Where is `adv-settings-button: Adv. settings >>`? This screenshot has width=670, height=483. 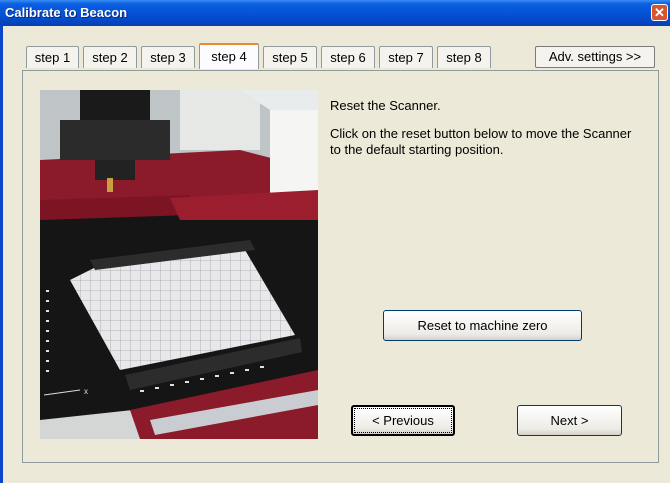
adv-settings-button: Adv. settings >> is located at coordinates (595, 57).